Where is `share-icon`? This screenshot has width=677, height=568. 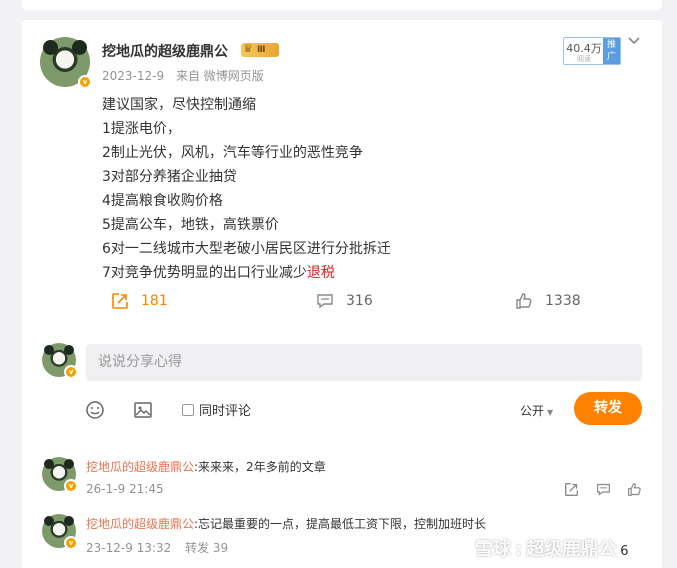 share-icon is located at coordinates (120, 301).